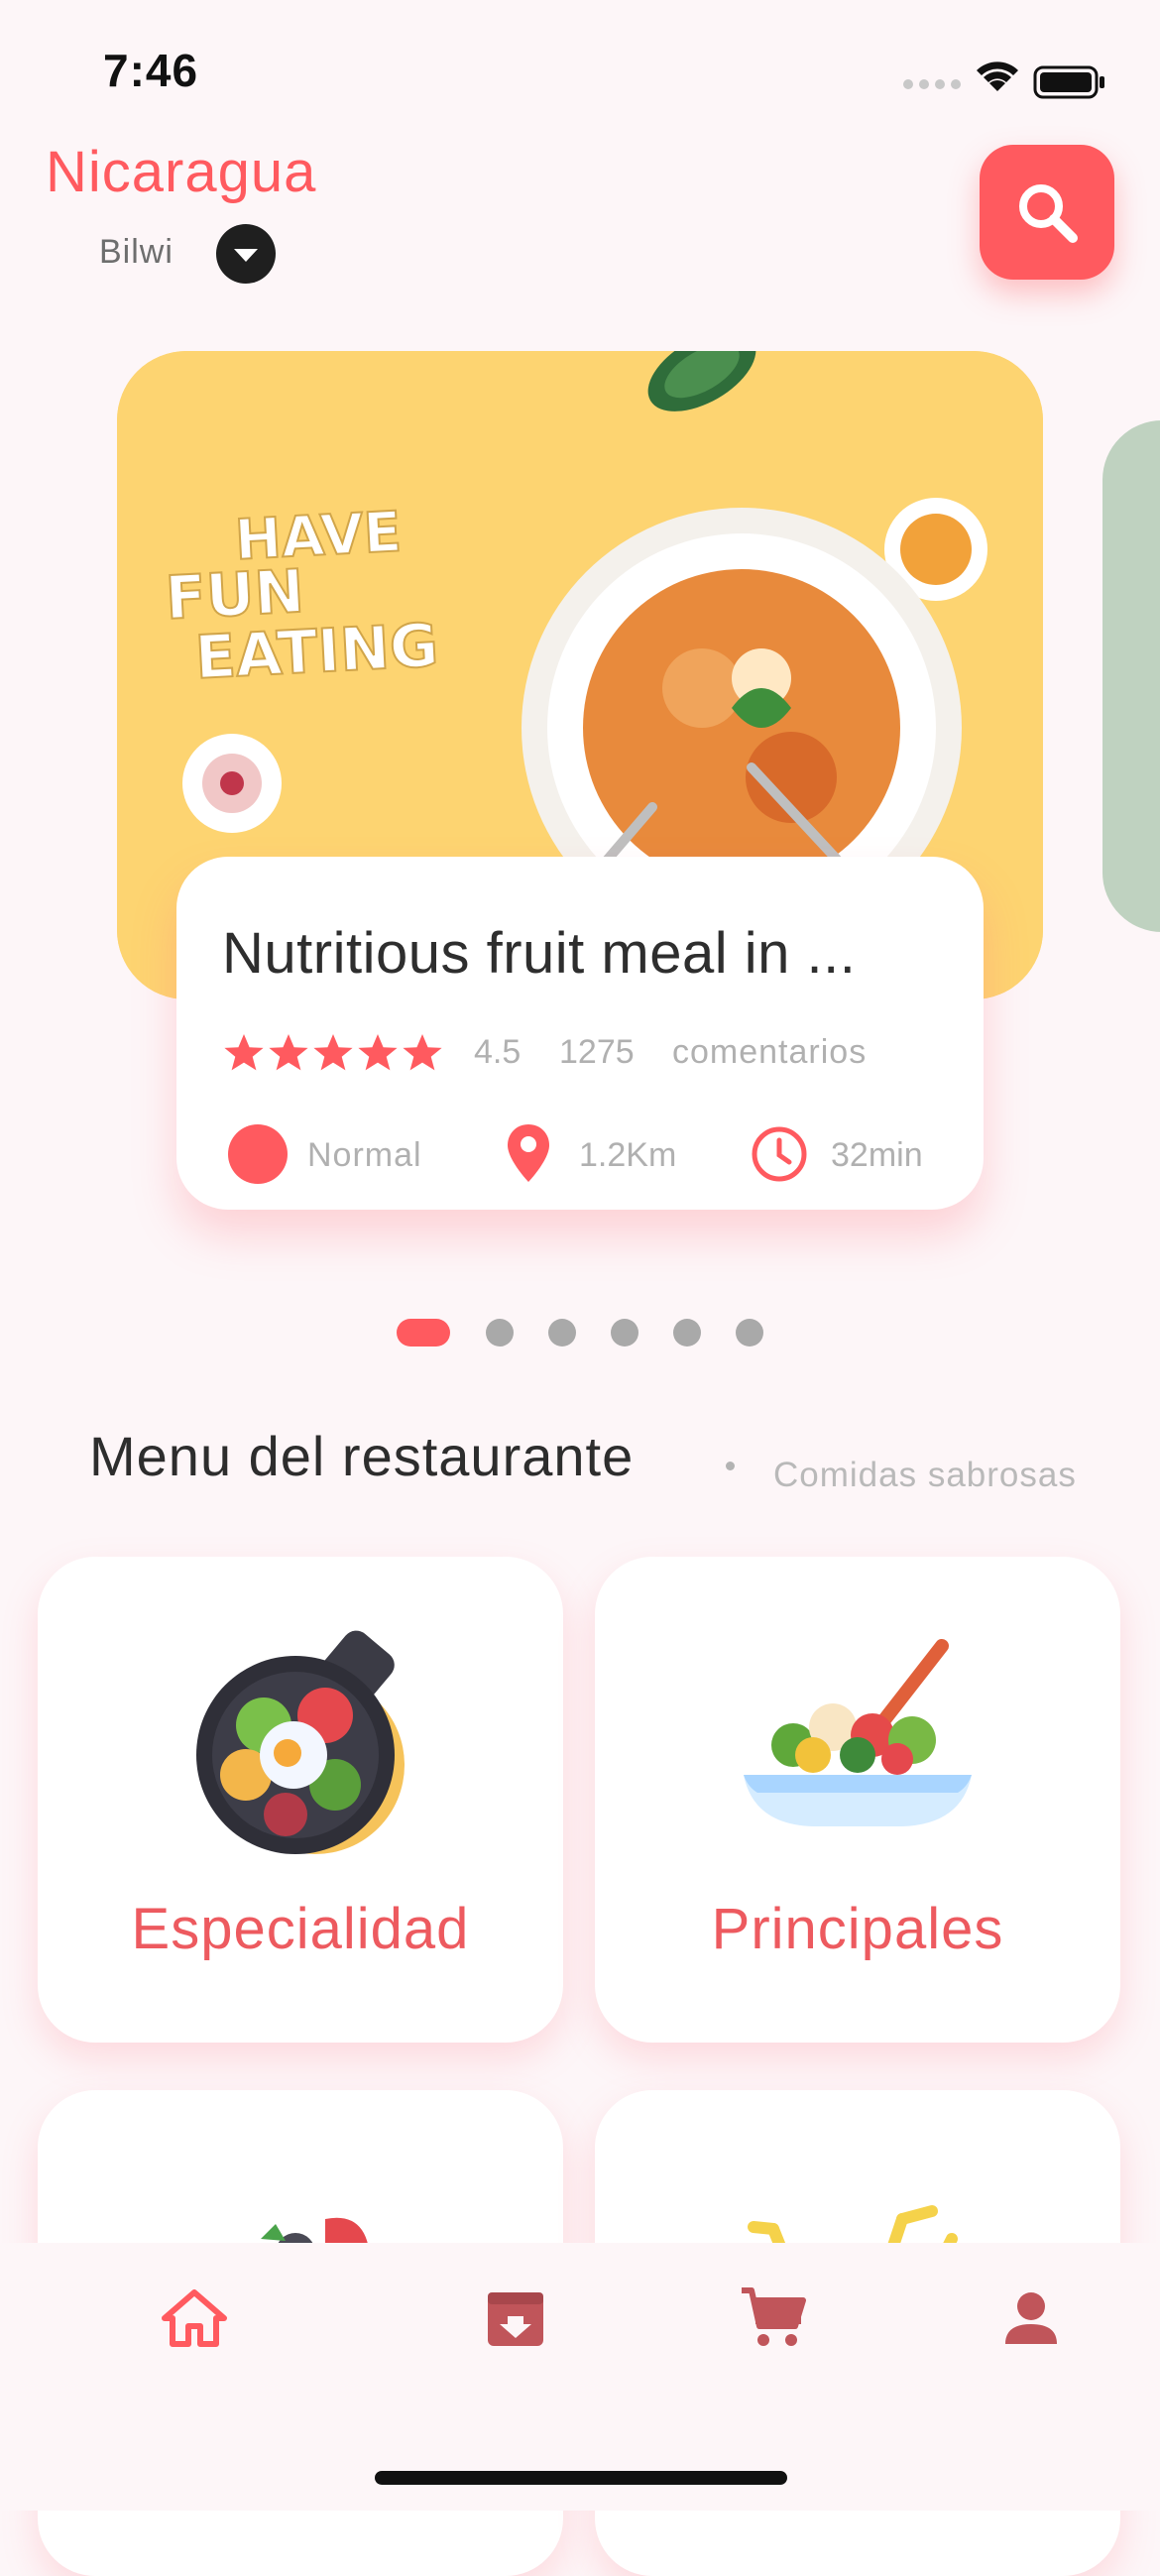 The height and width of the screenshot is (2576, 1160). What do you see at coordinates (877, 1155) in the screenshot?
I see `duration-value: 32min` at bounding box center [877, 1155].